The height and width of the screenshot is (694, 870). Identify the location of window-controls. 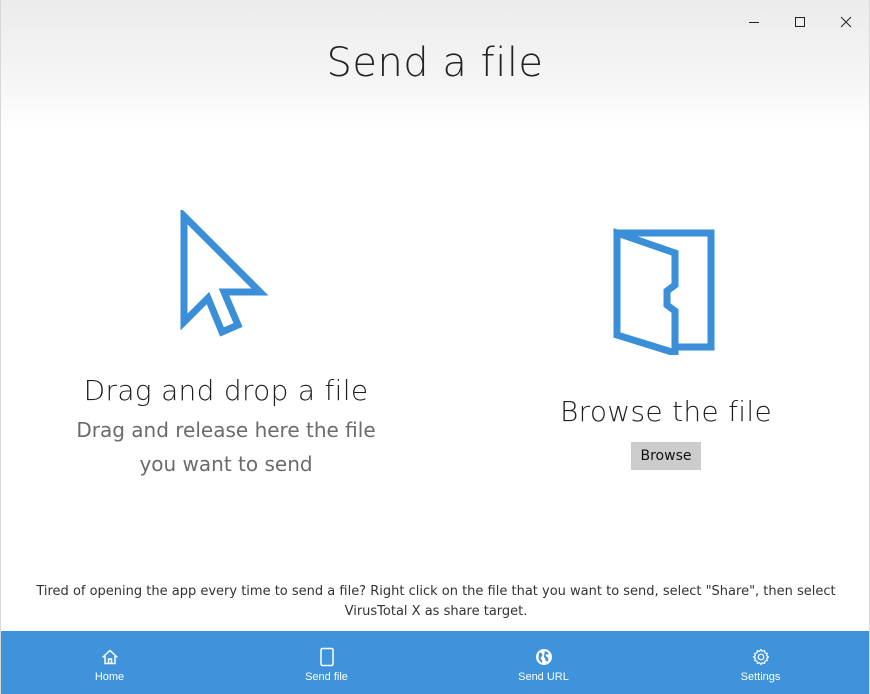
(800, 22).